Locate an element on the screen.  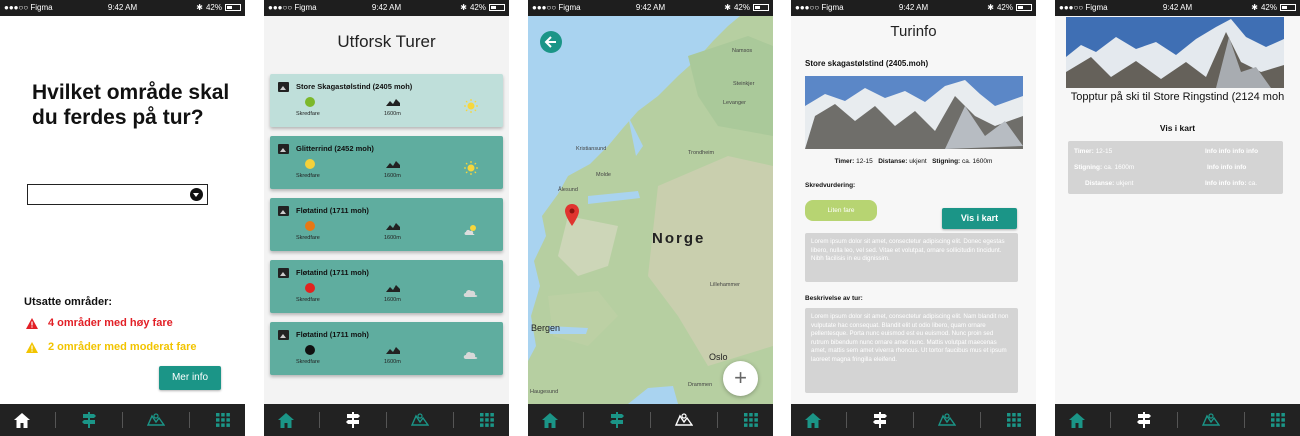
row-info-value: ca. is located at coordinates (1252, 183).